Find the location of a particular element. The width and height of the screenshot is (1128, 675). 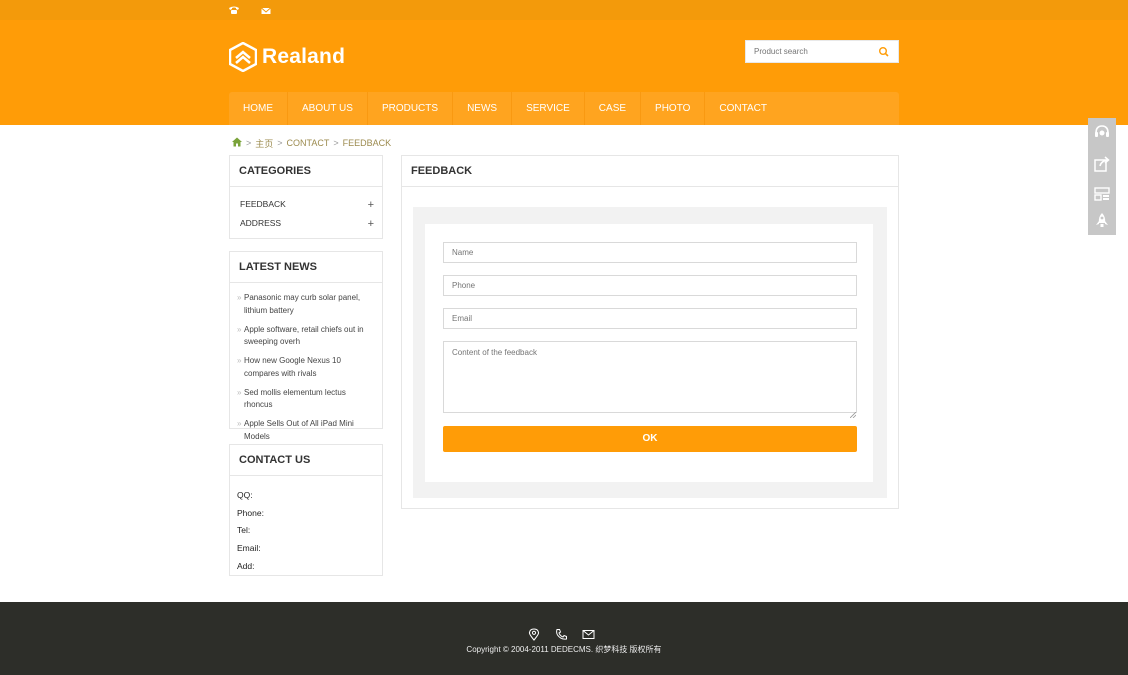

breadcrumb-feedback: FEEDBACK is located at coordinates (367, 143).